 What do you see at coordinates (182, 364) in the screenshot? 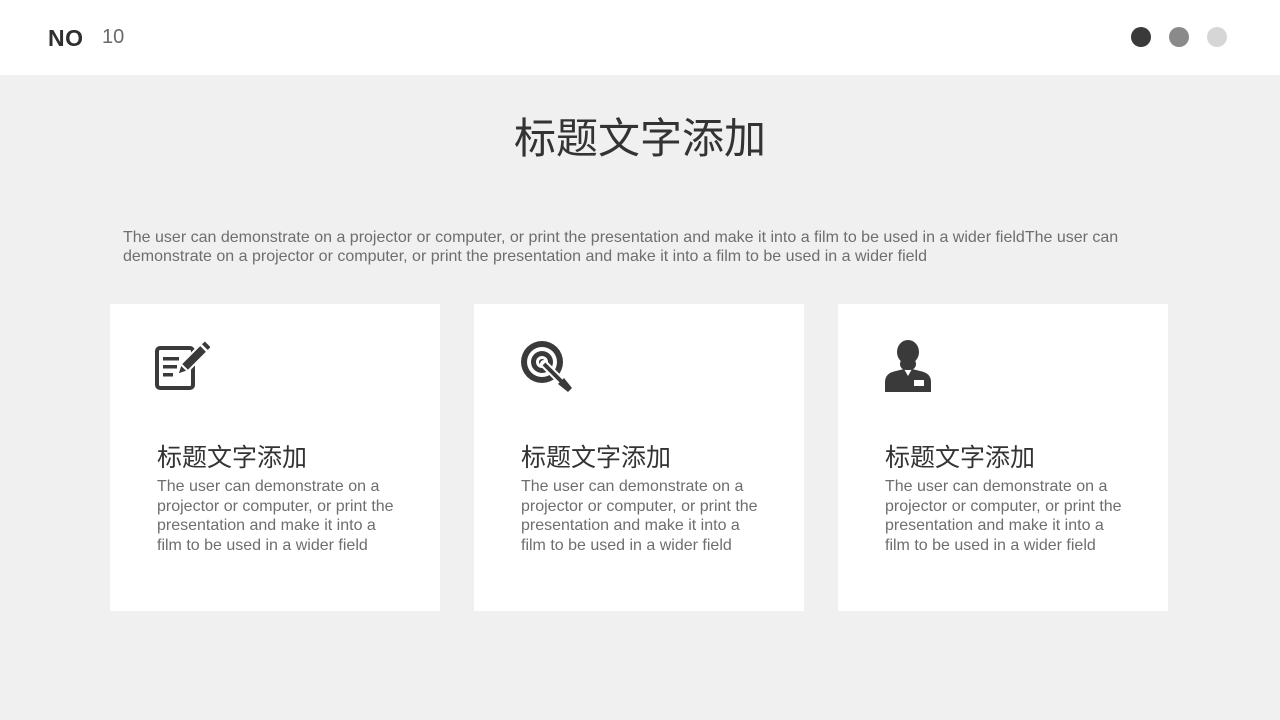
I see `edit-document-icon` at bounding box center [182, 364].